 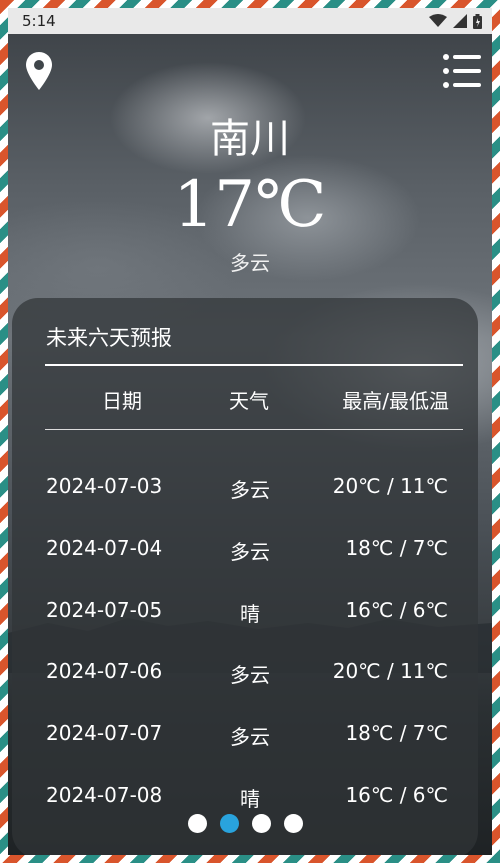 I want to click on signal-icon, so click(x=460, y=21).